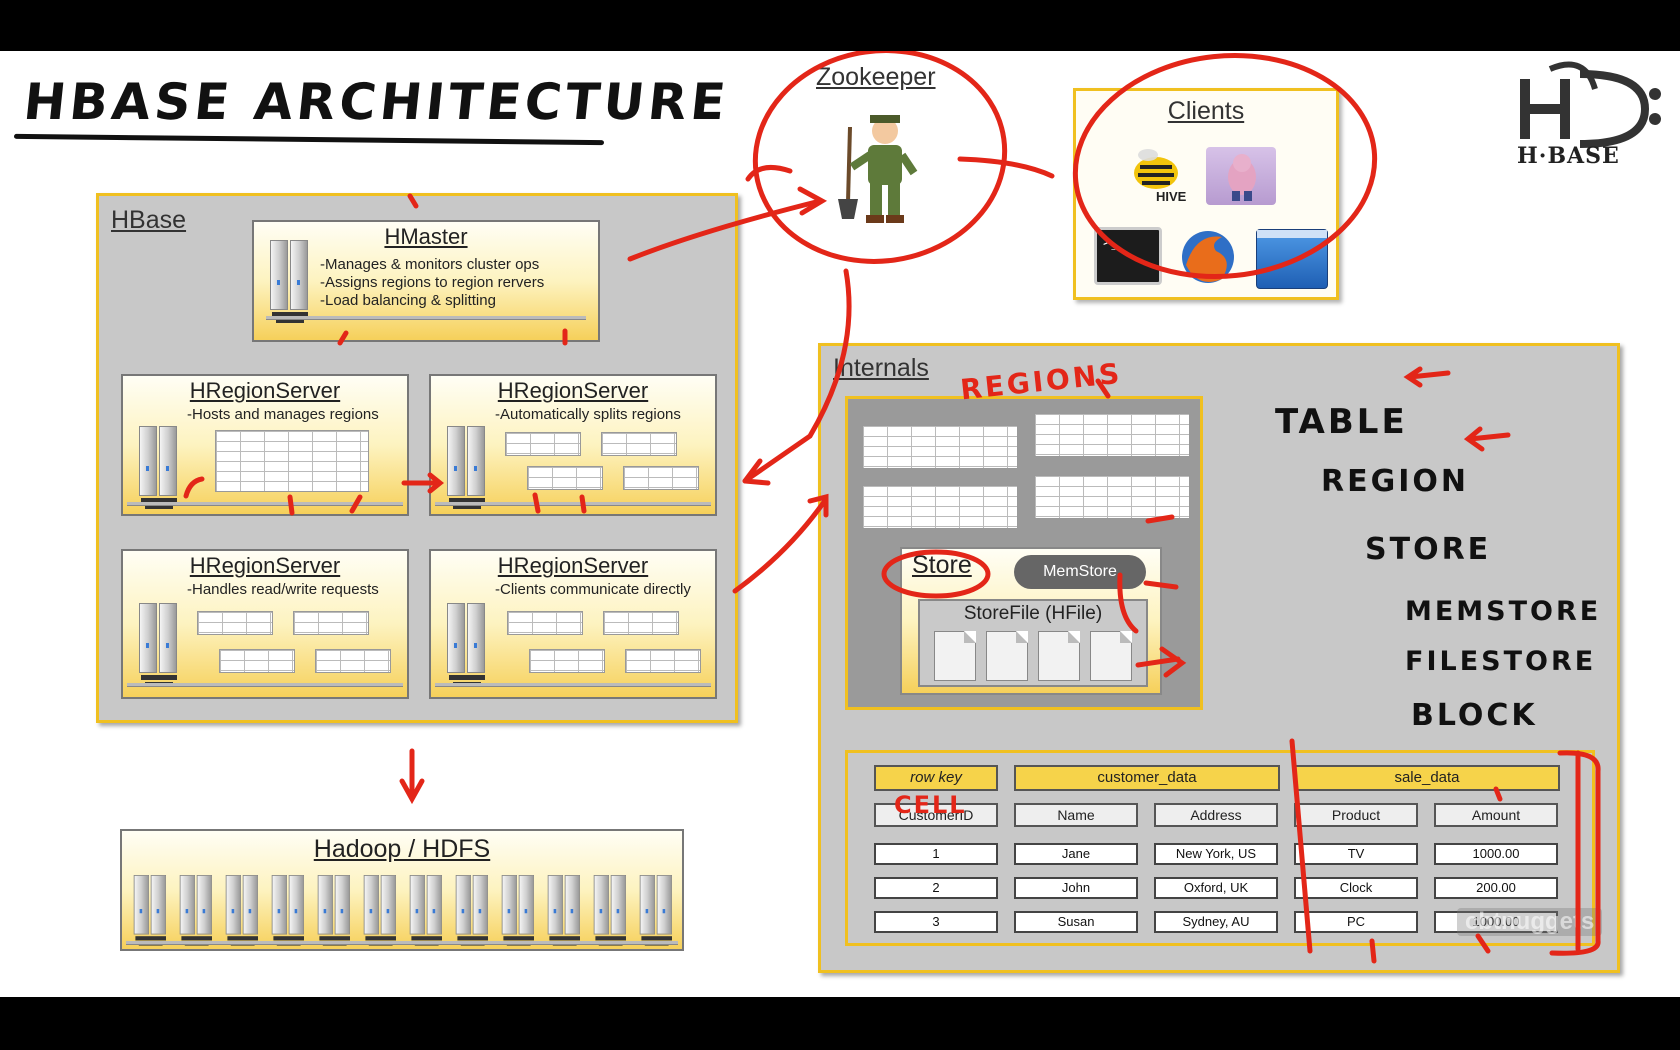  I want to click on memstore-pill: MemStore, so click(1080, 572).